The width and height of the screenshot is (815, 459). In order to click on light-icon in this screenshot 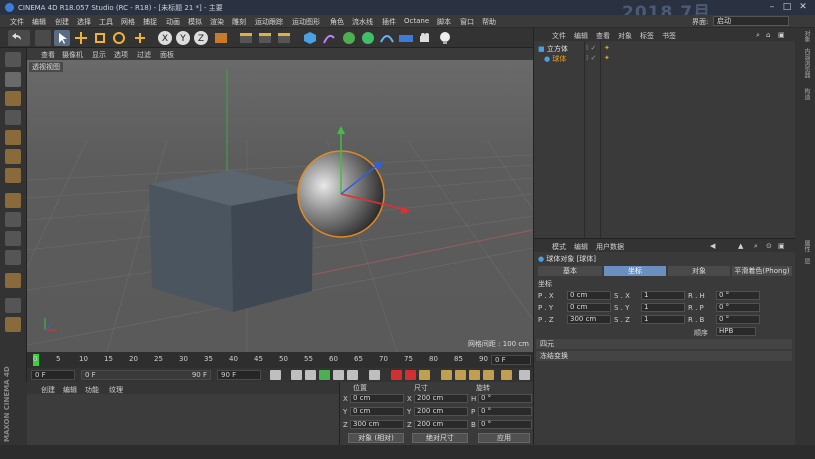, I will do `click(445, 38)`.